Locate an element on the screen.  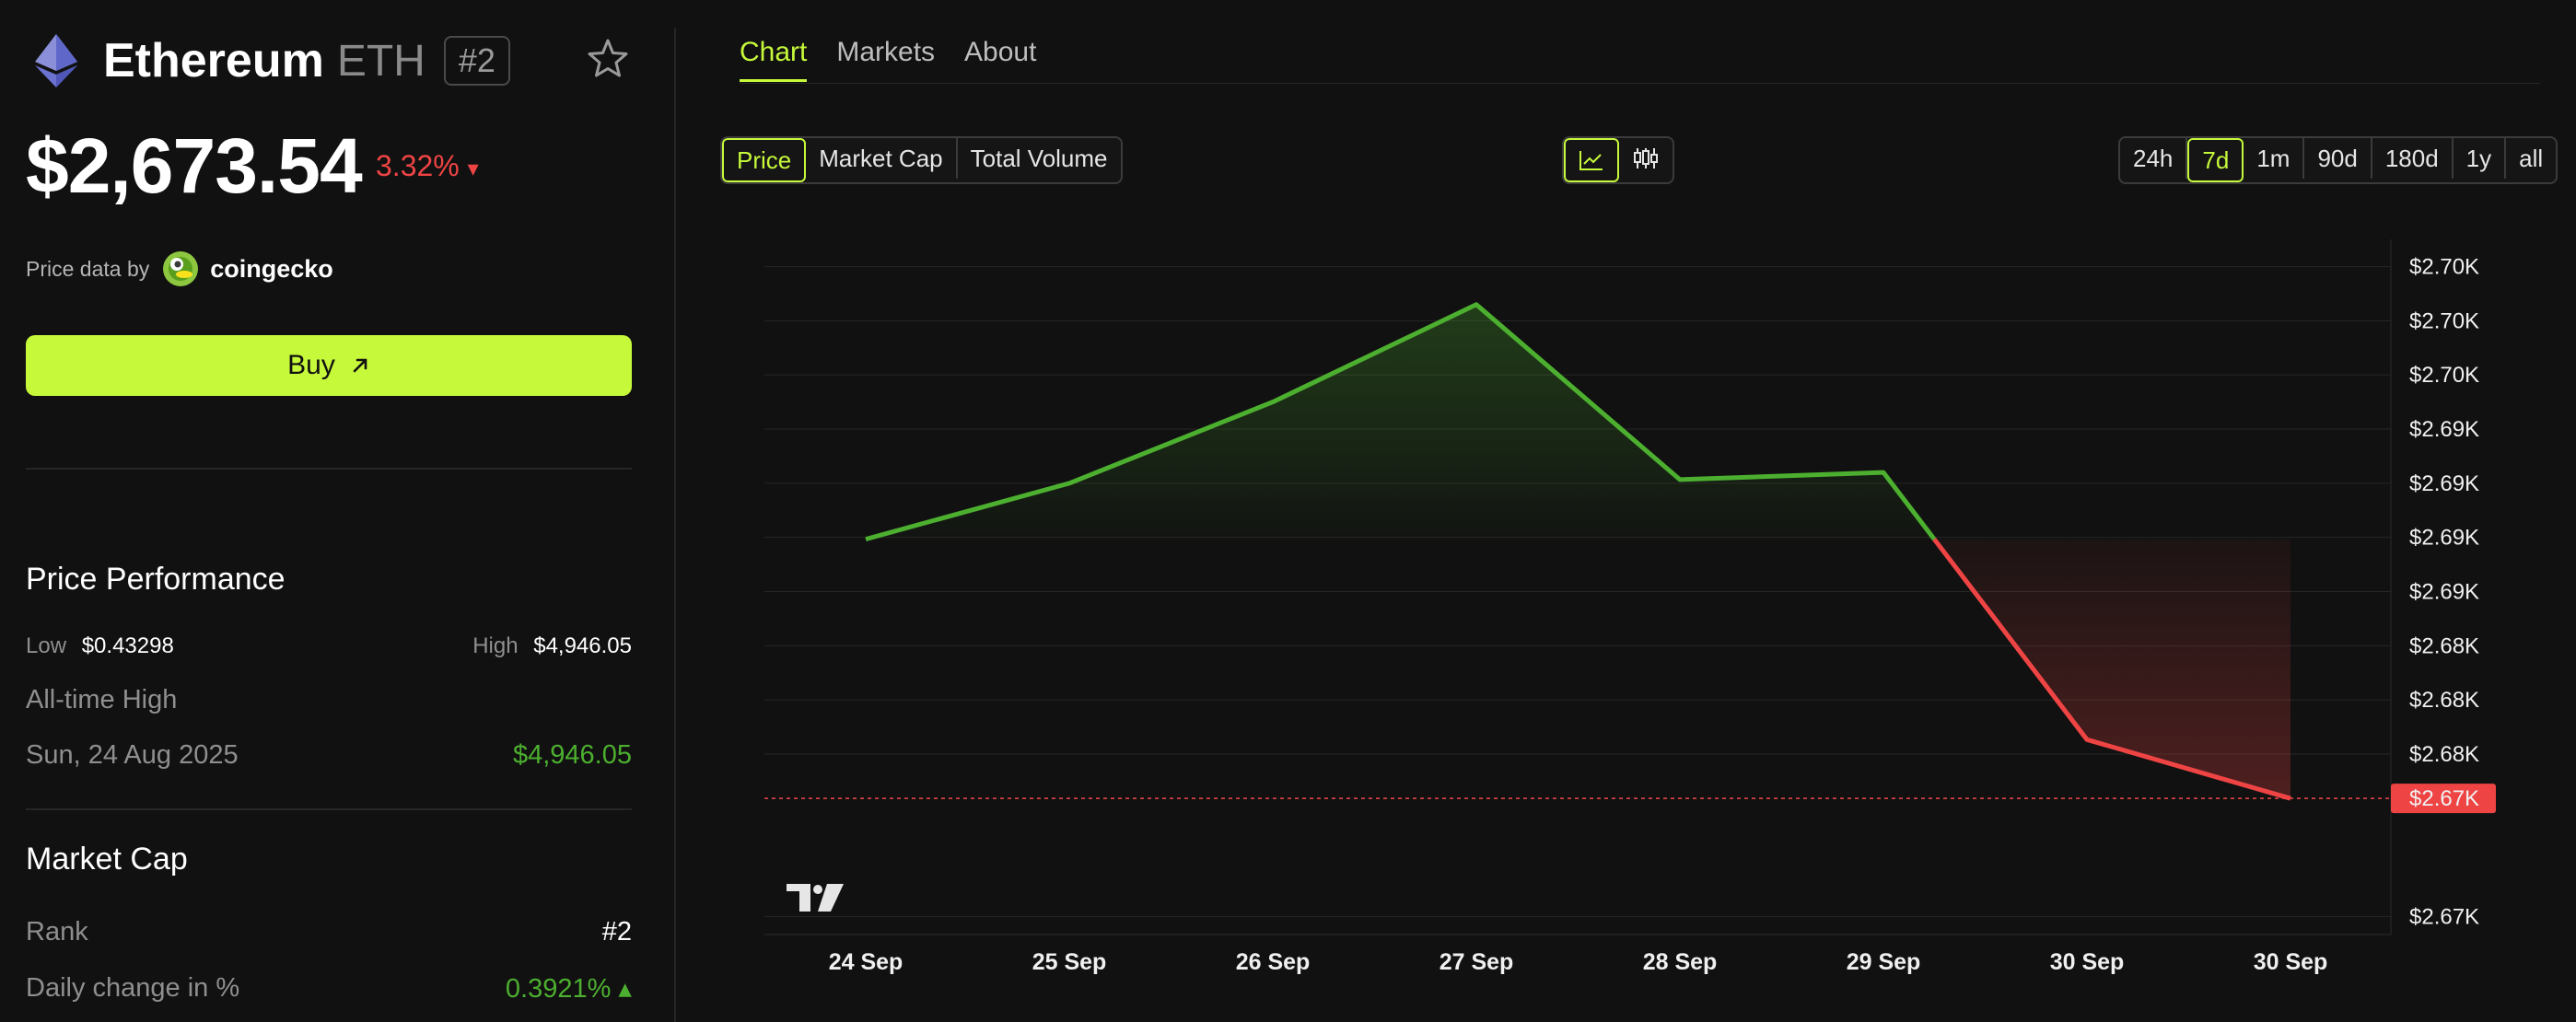
daily-change-label: Daily change in % is located at coordinates (133, 988).